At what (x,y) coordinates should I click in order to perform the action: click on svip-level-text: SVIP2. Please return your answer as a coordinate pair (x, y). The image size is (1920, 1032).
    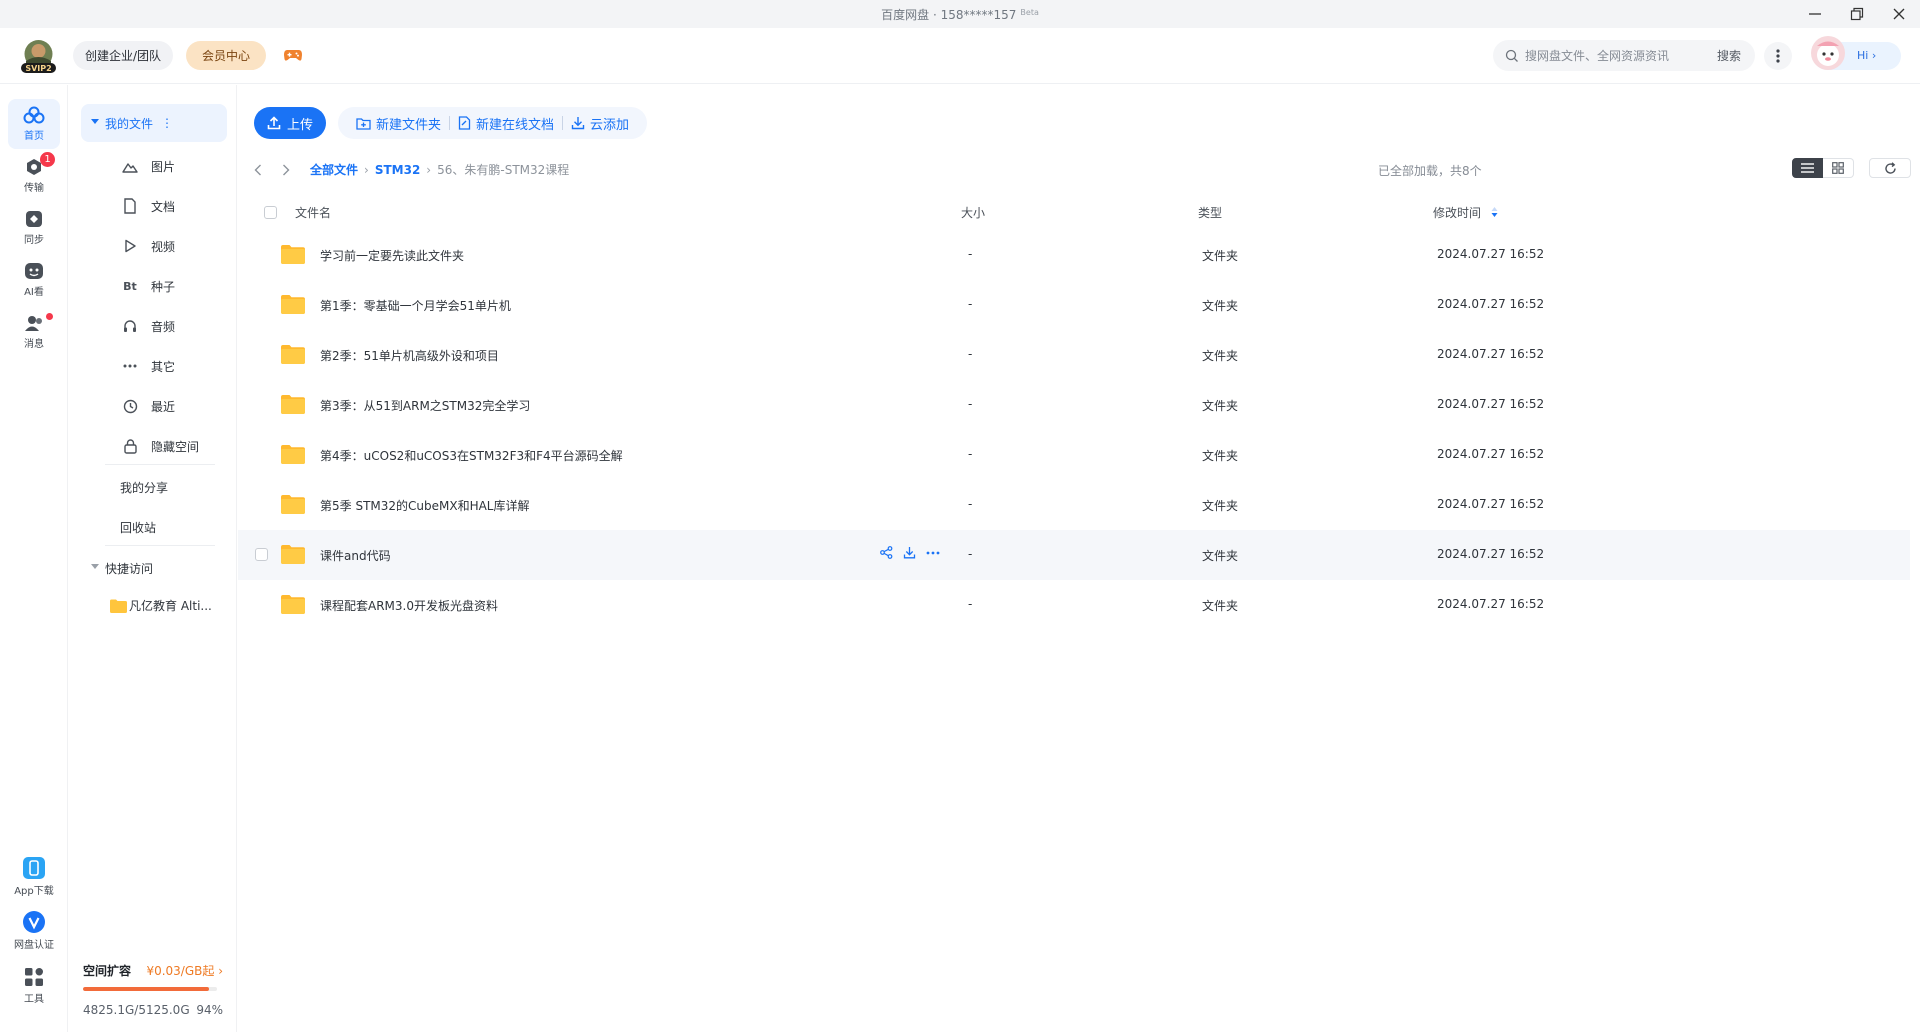
    Looking at the image, I should click on (38, 68).